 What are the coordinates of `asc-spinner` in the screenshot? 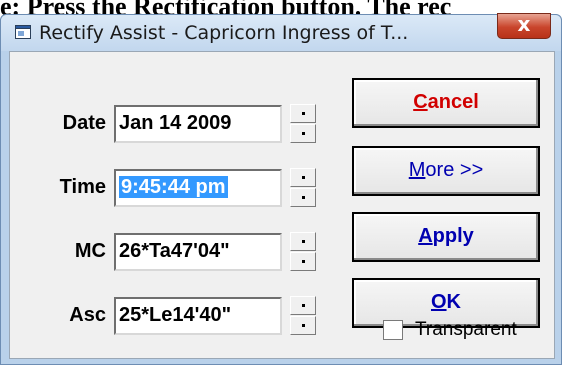 It's located at (303, 316).